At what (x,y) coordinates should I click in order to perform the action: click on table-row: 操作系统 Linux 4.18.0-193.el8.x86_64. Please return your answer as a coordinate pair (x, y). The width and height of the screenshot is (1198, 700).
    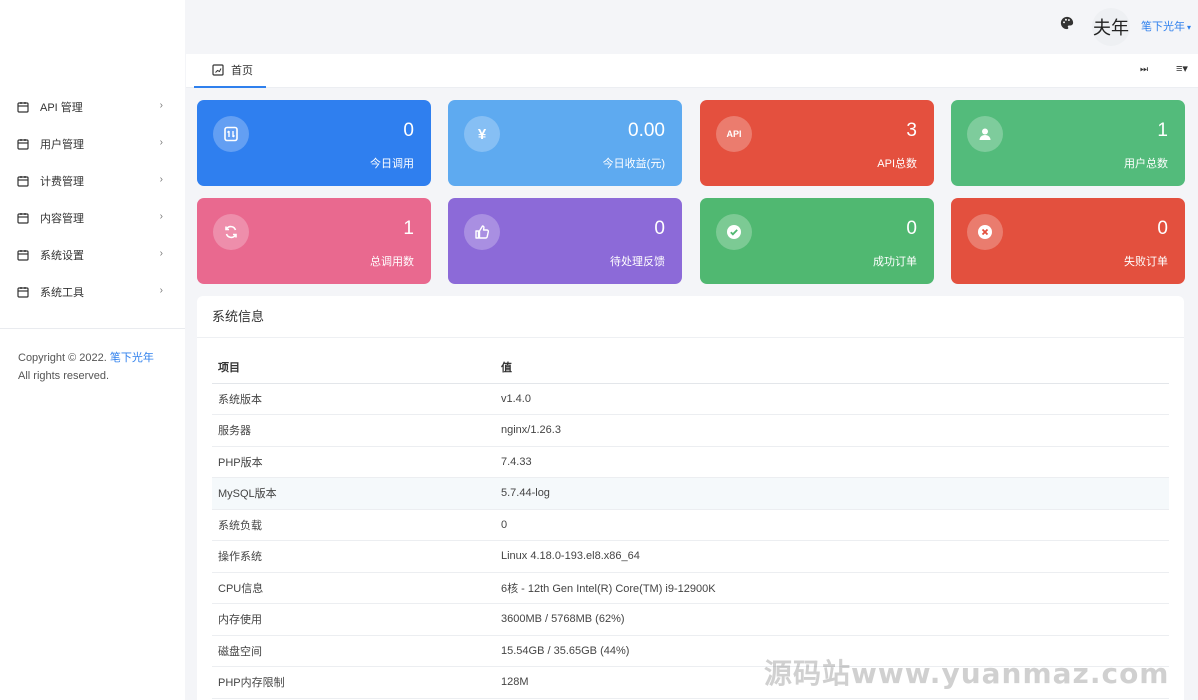
    Looking at the image, I should click on (690, 556).